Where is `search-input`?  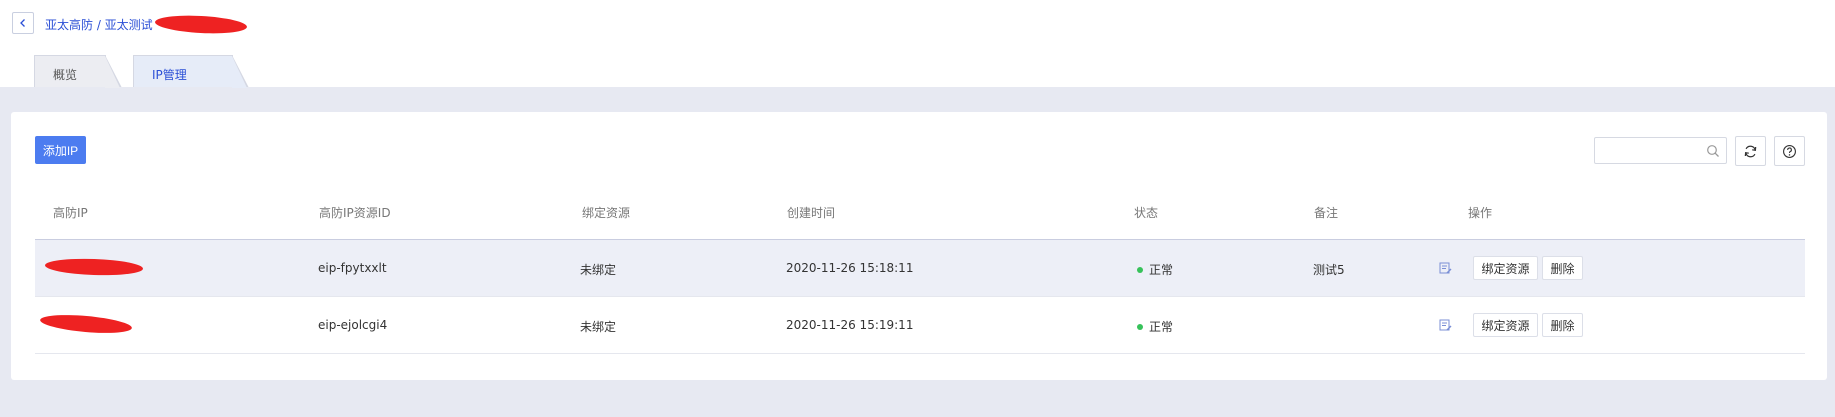
search-input is located at coordinates (1651, 151).